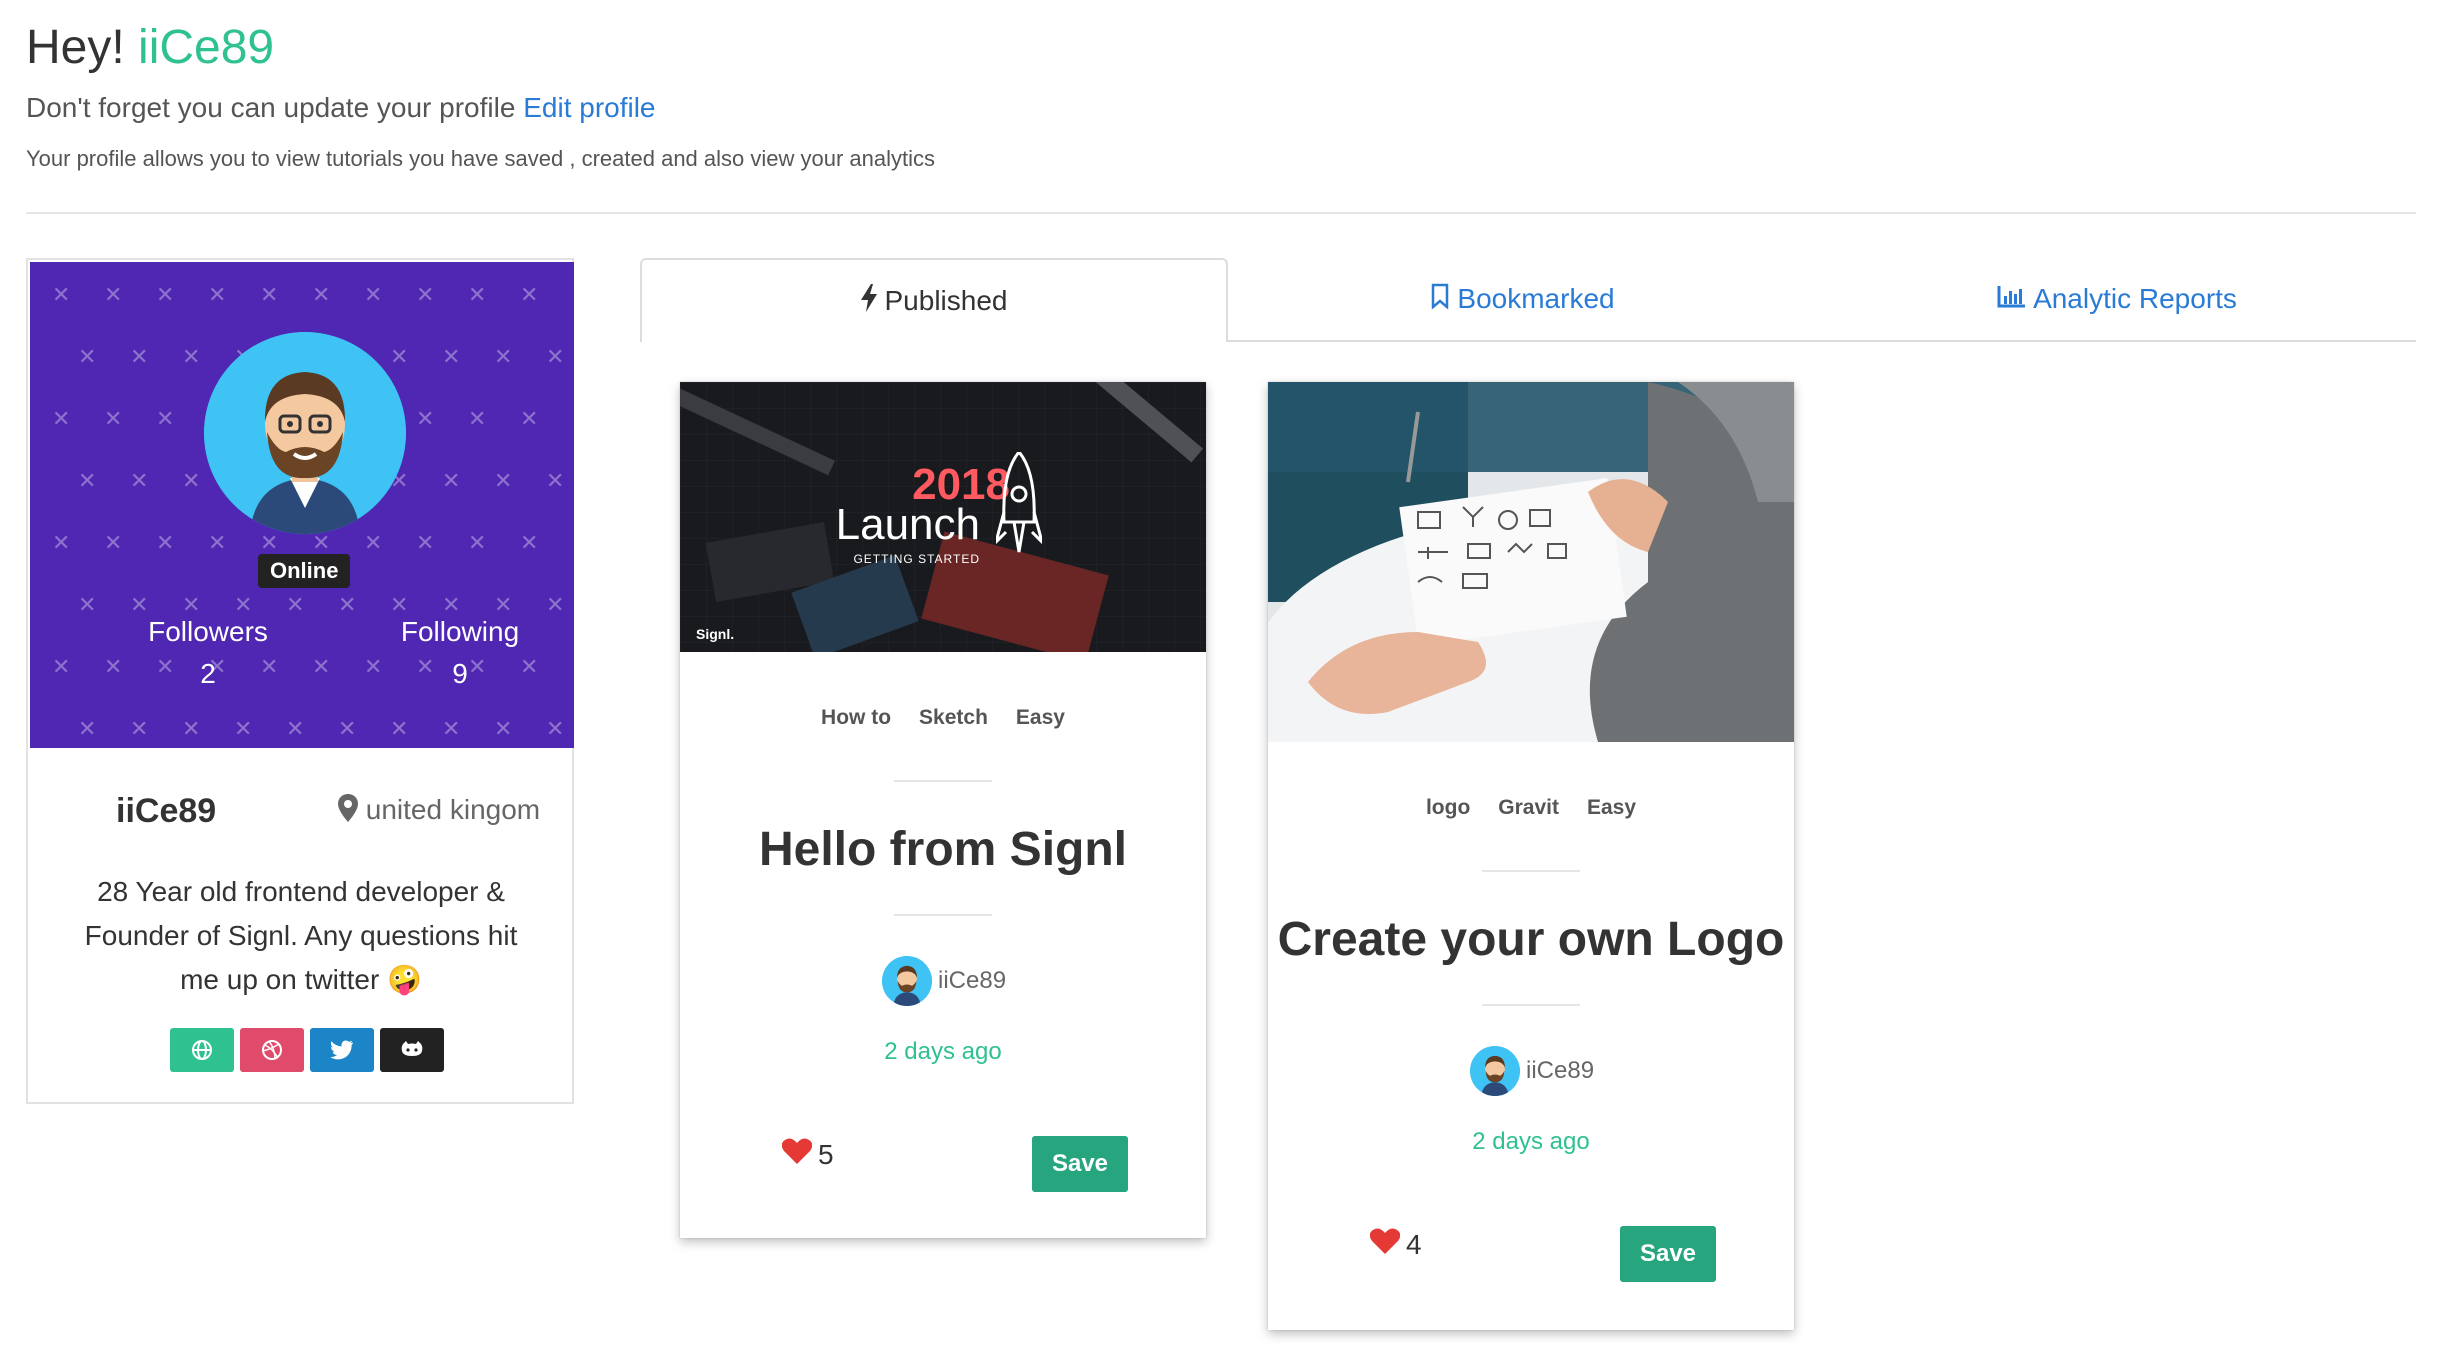  I want to click on tab-analytic-reports: Analytic Reports, so click(2117, 299).